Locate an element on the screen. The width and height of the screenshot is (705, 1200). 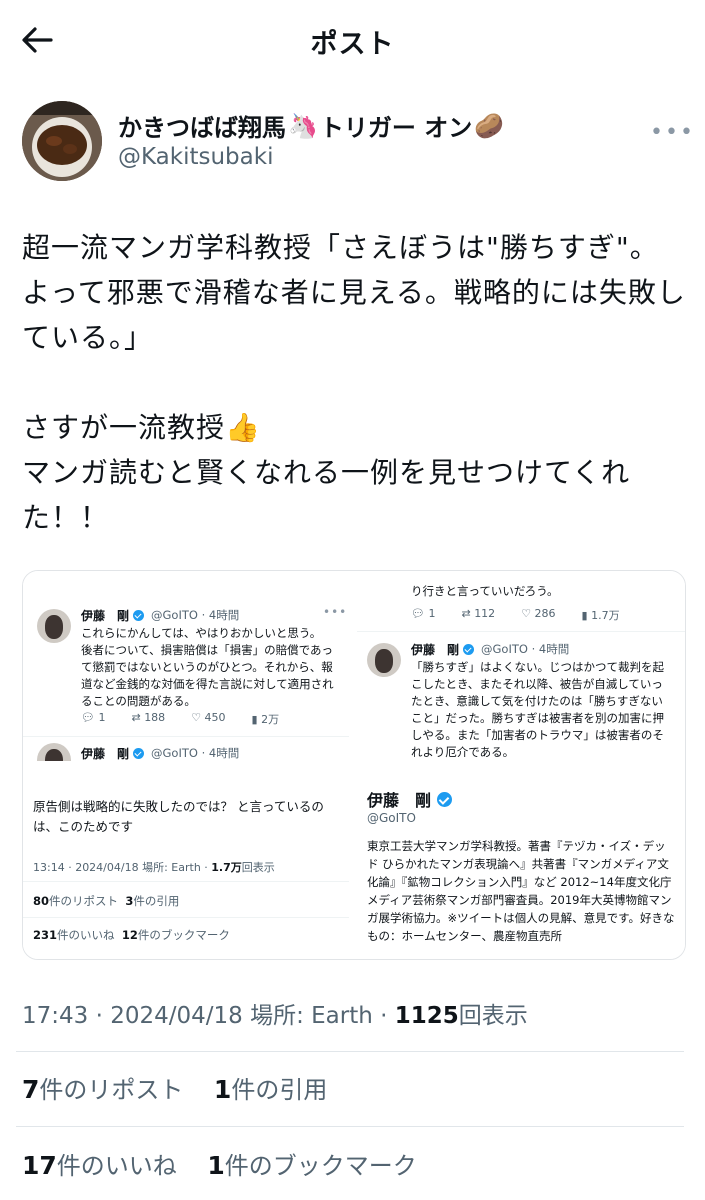
mini-stats: 💬︎ 1 ⇄ 112 ♡ 286 ▮ 1.7万 is located at coordinates (515, 615).